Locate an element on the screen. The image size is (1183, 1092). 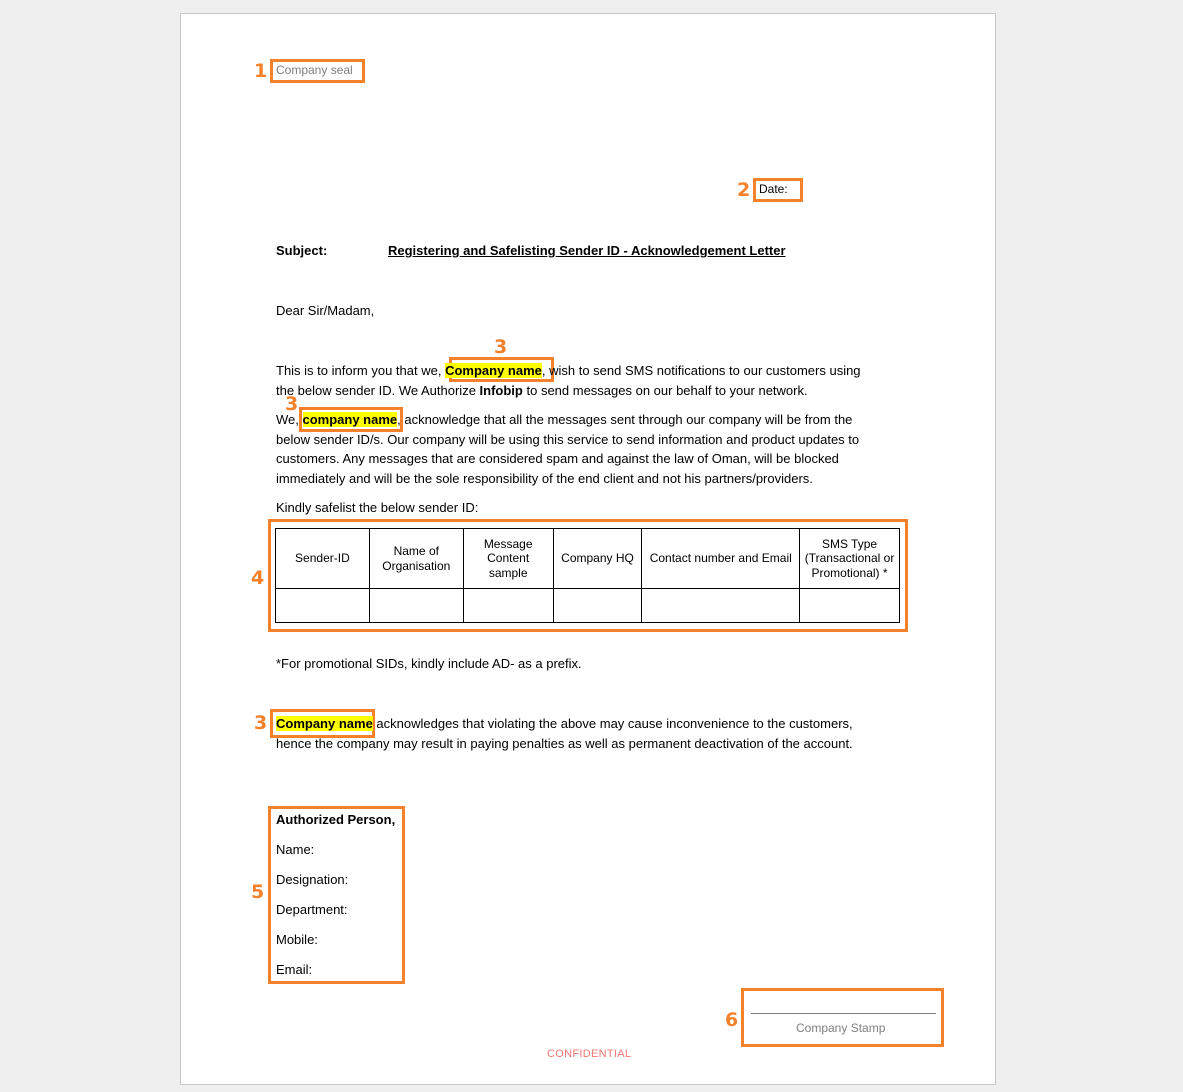
cell-contact is located at coordinates (721, 605).